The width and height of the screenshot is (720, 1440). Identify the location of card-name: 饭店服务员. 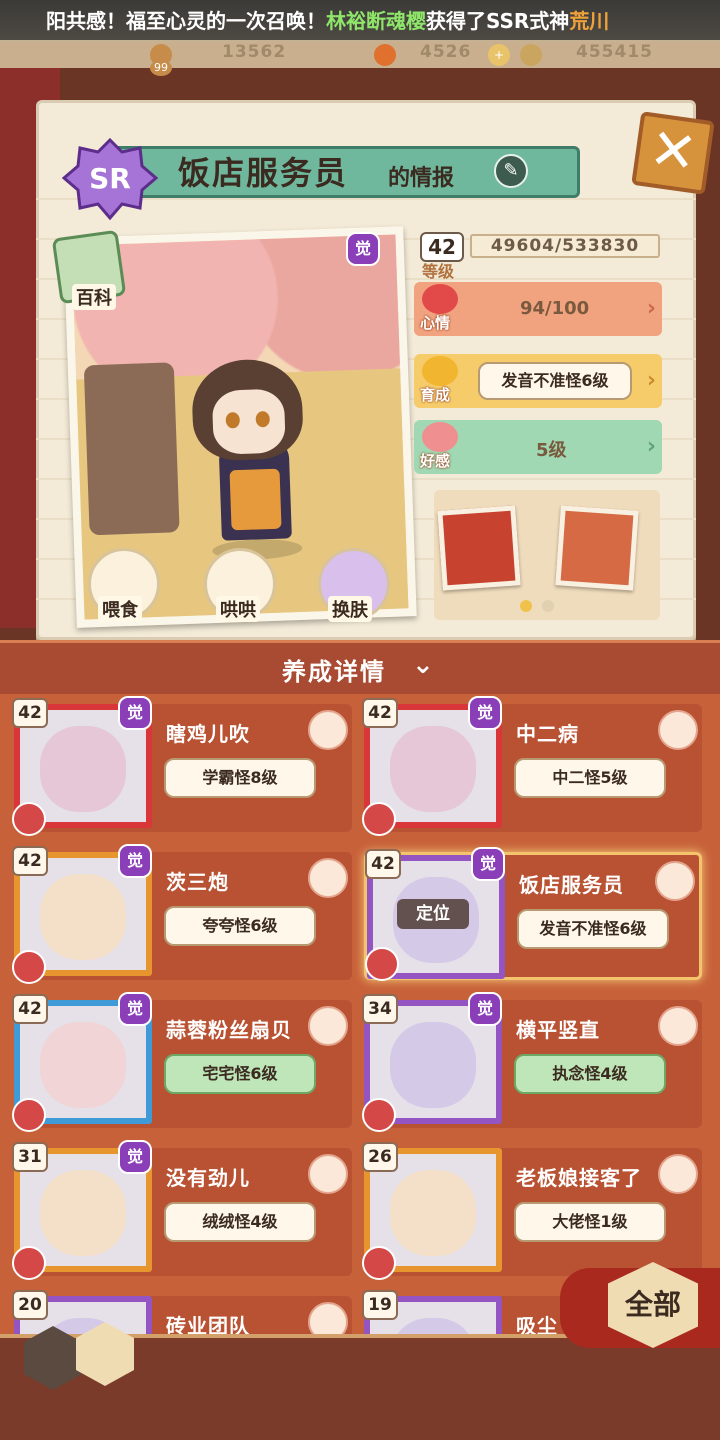
(571, 885).